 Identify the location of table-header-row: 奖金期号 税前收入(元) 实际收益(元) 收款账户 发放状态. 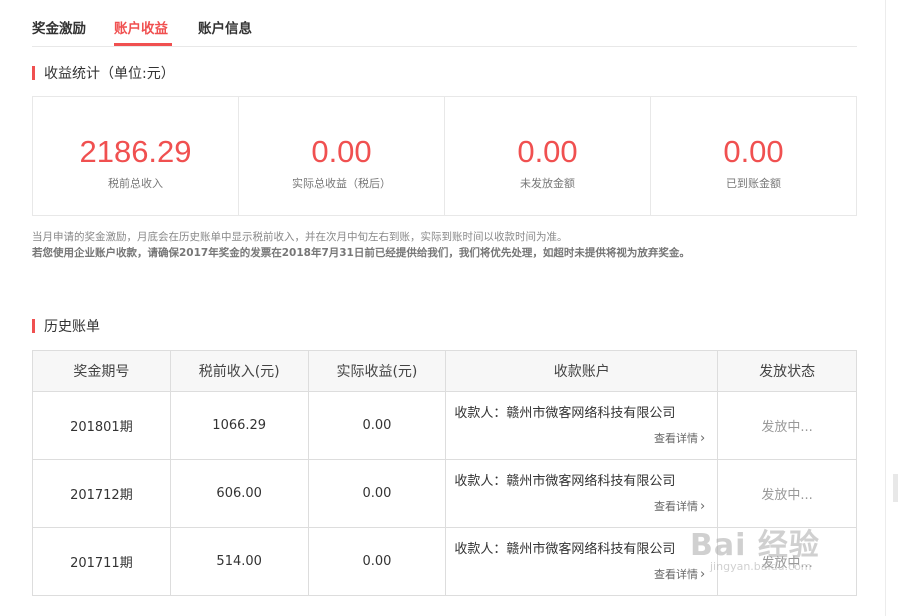
(444, 371).